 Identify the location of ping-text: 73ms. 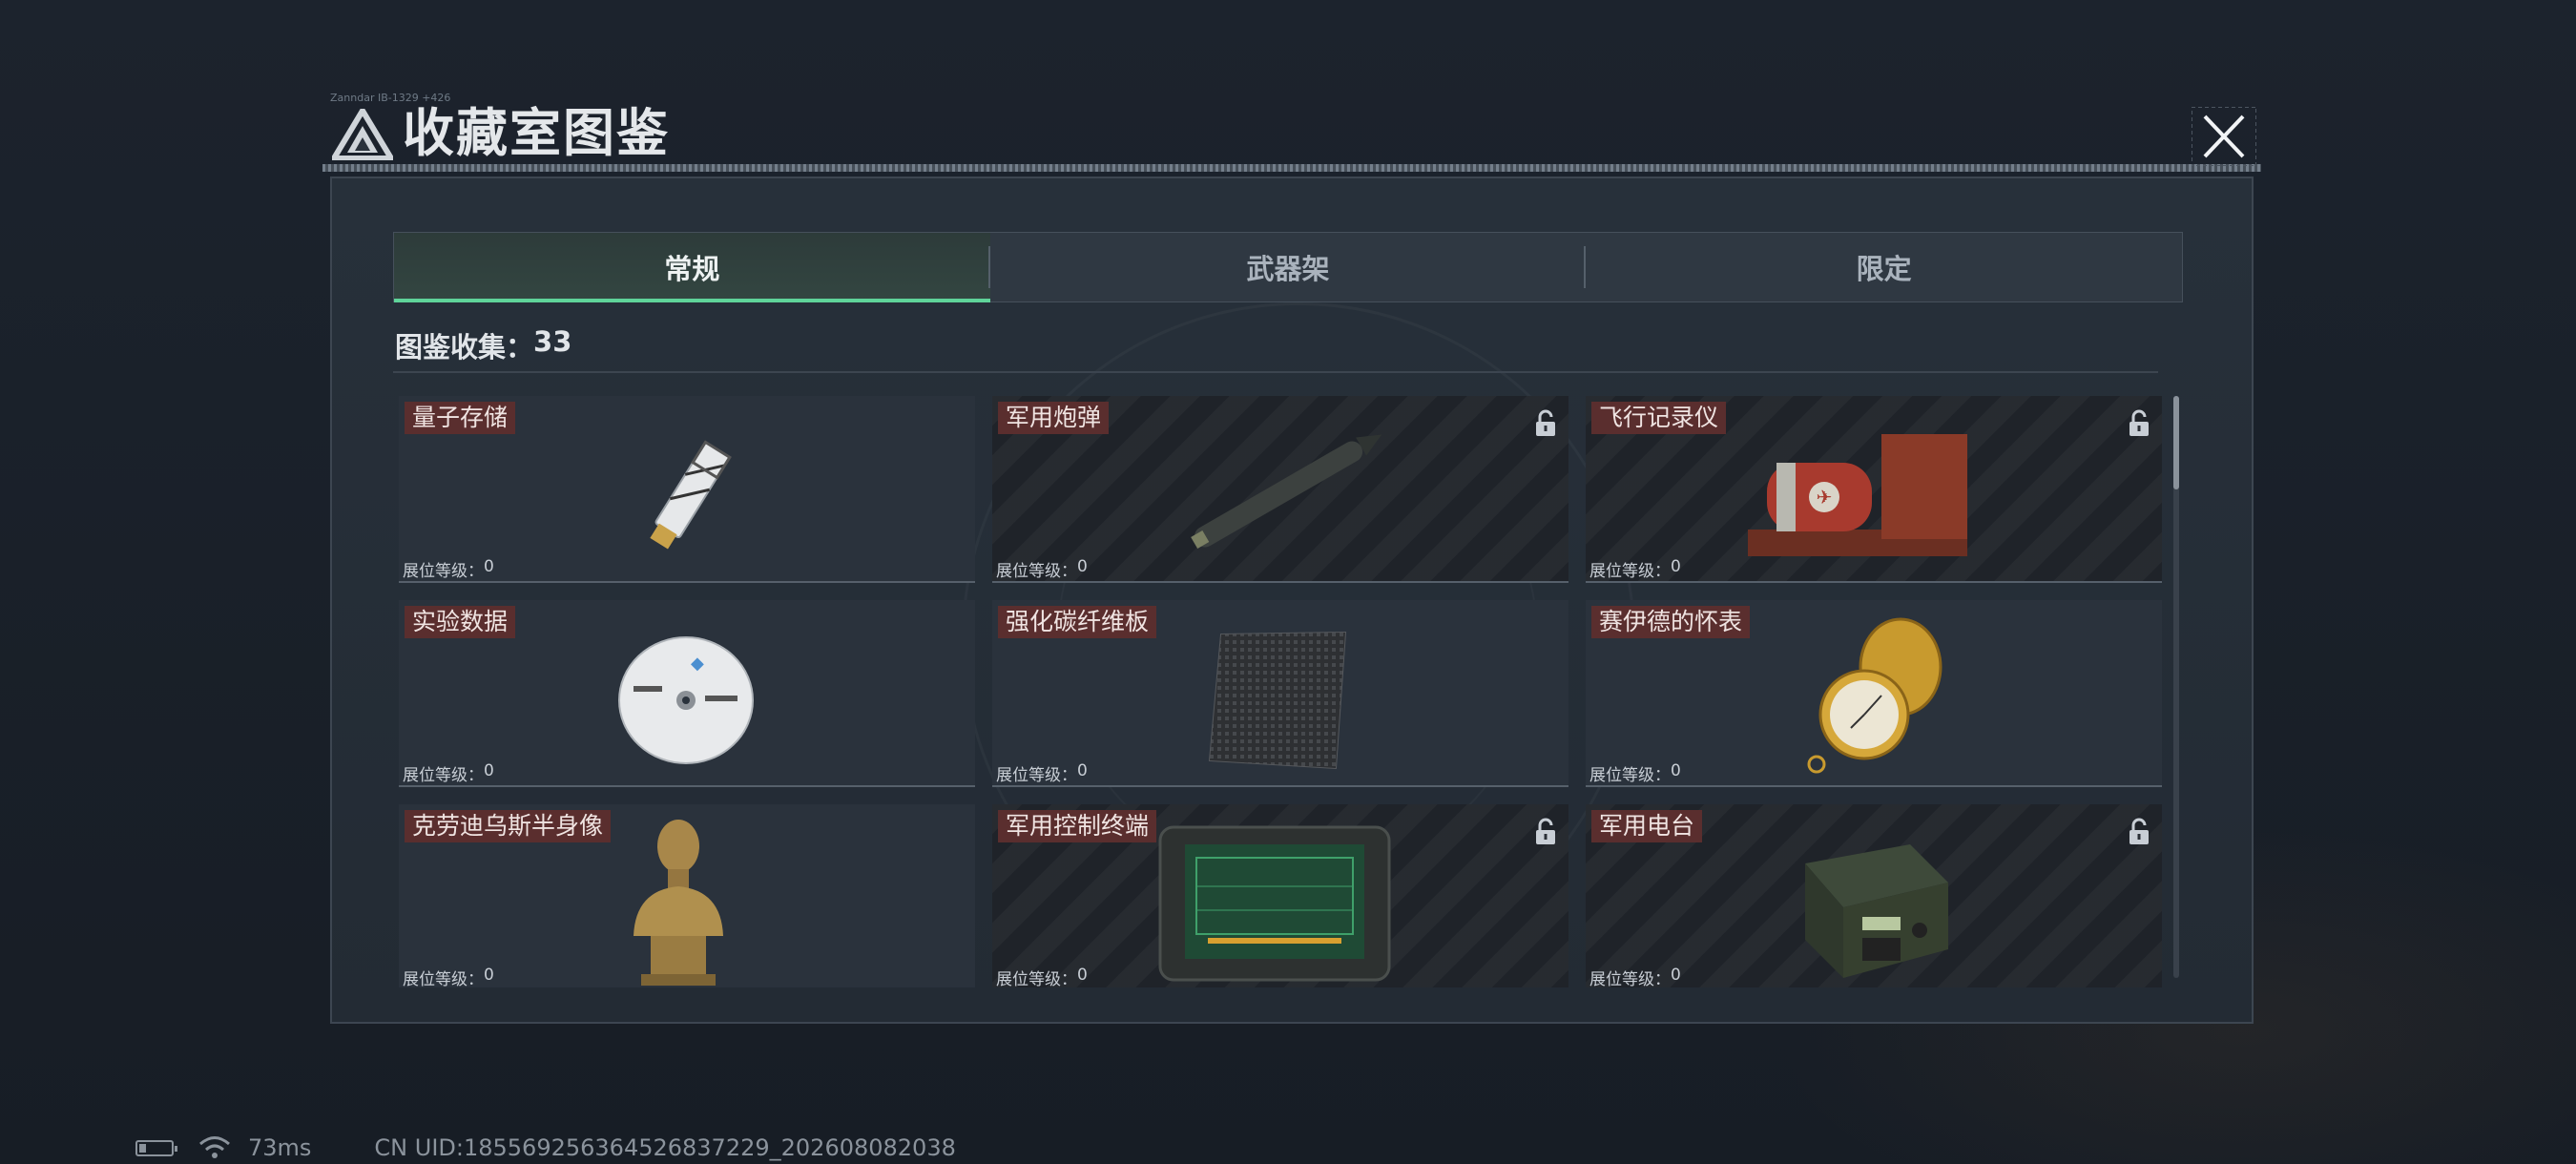
(280, 1147).